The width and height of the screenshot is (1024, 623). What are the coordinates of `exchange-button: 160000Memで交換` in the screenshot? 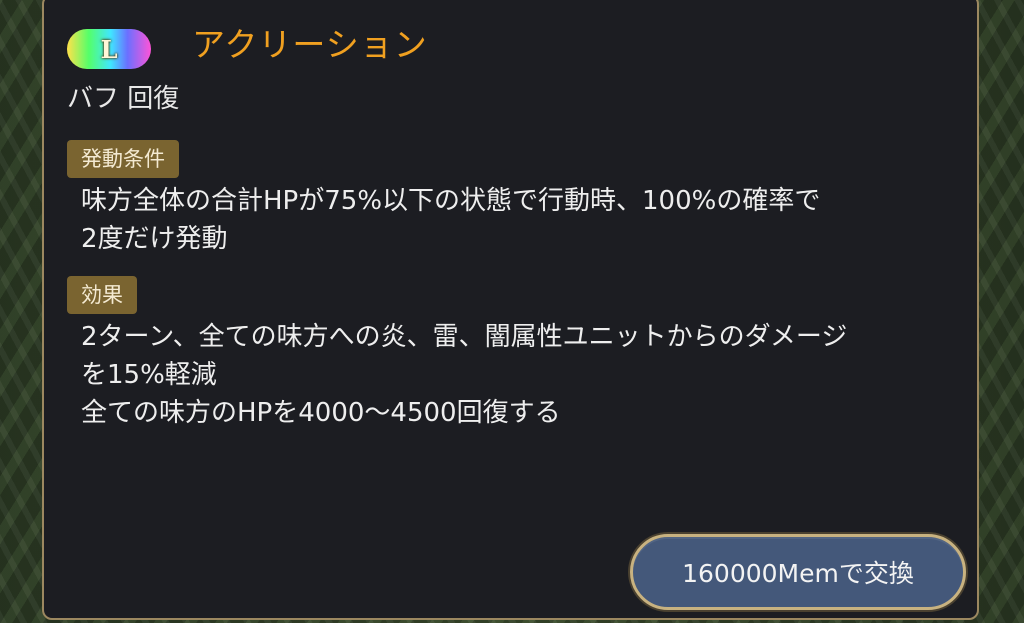 It's located at (798, 572).